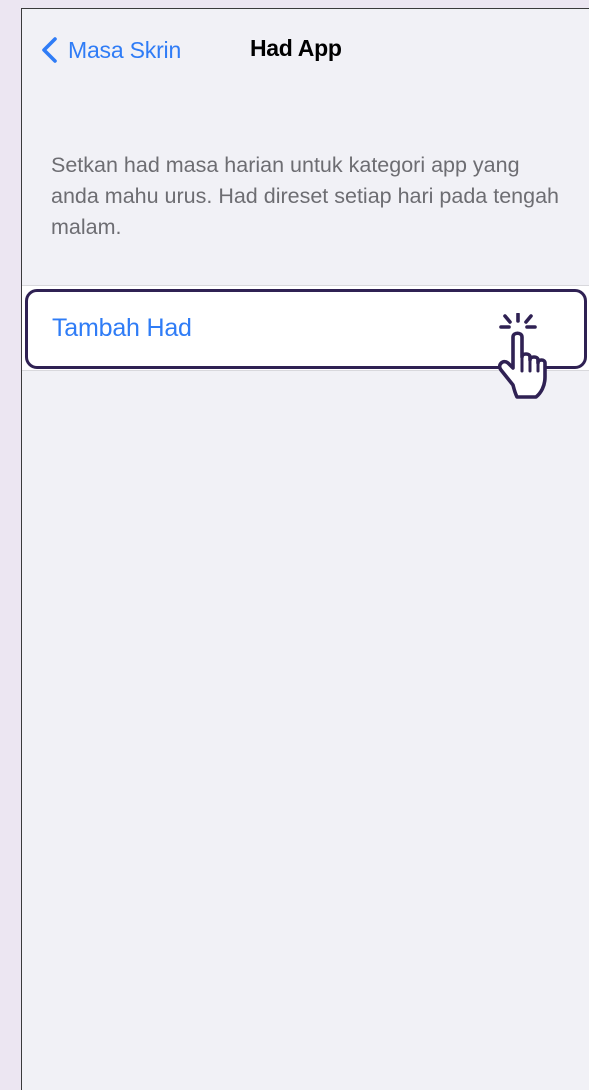 The height and width of the screenshot is (1090, 589). Describe the element at coordinates (49, 50) in the screenshot. I see `chevron-left-icon` at that location.